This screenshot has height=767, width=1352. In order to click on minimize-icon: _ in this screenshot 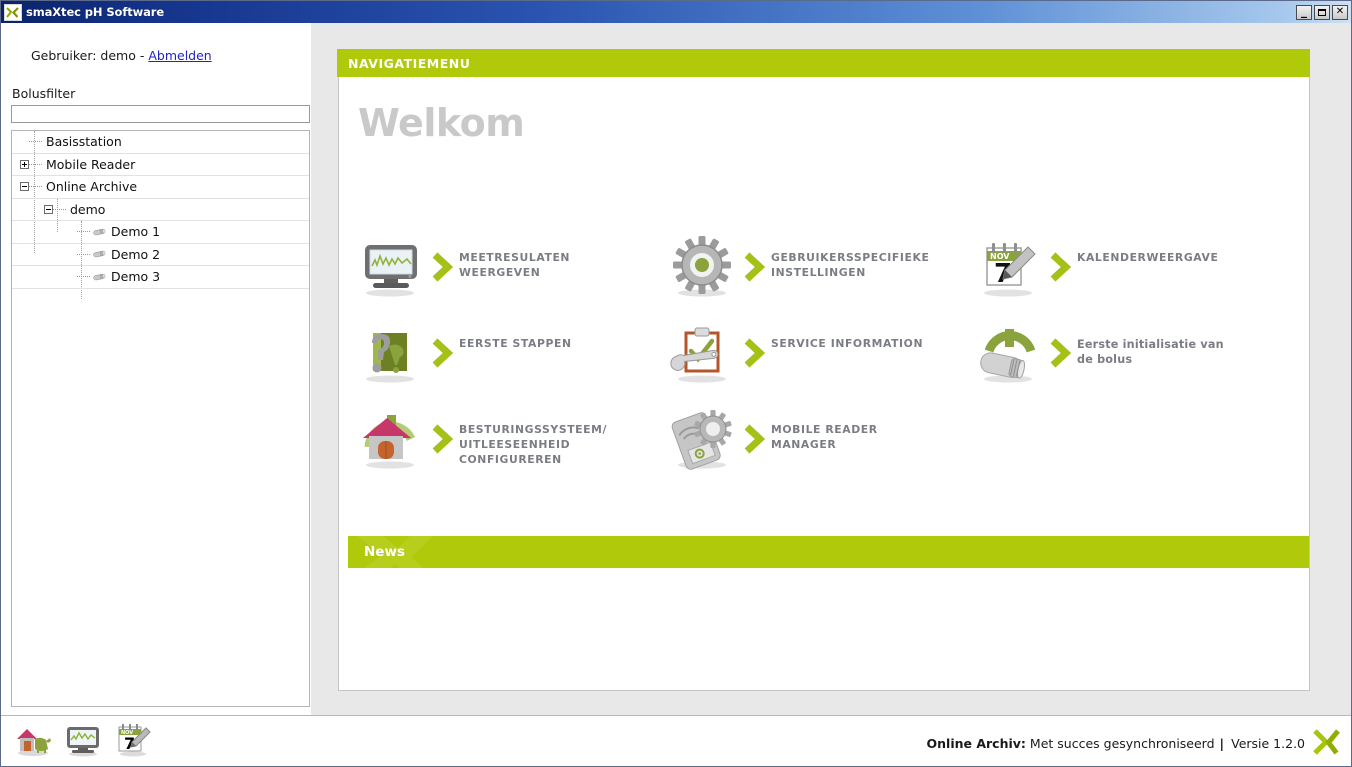, I will do `click(1304, 10)`.